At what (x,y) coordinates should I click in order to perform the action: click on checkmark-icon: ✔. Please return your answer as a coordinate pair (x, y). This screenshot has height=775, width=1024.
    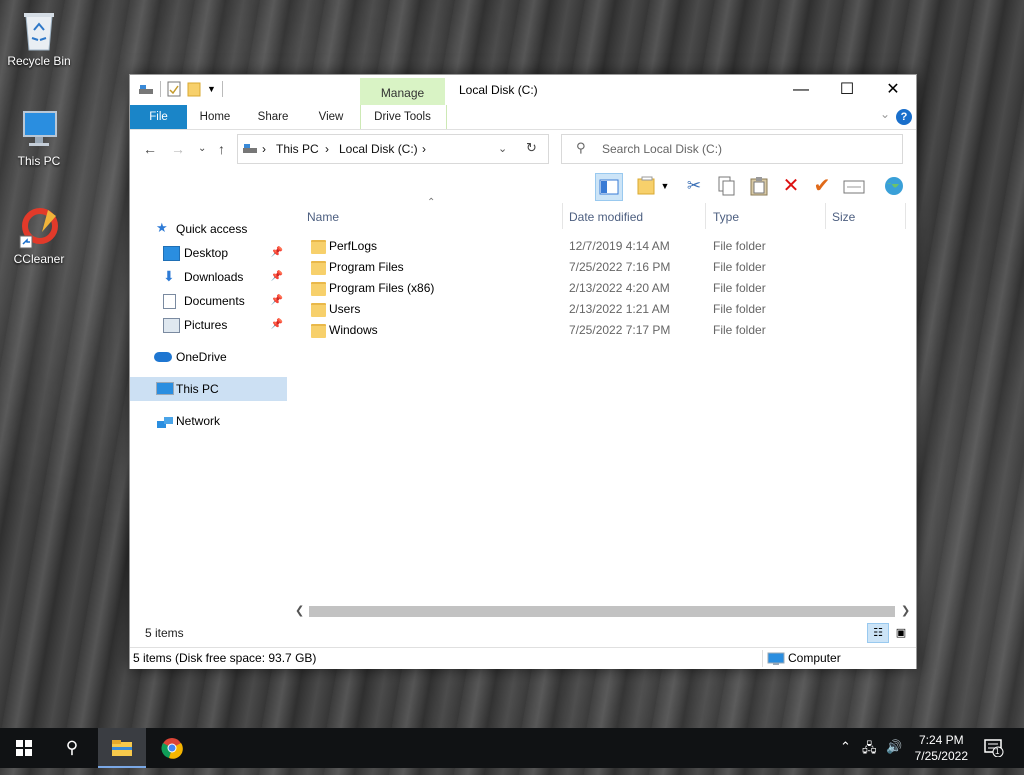
    Looking at the image, I should click on (822, 186).